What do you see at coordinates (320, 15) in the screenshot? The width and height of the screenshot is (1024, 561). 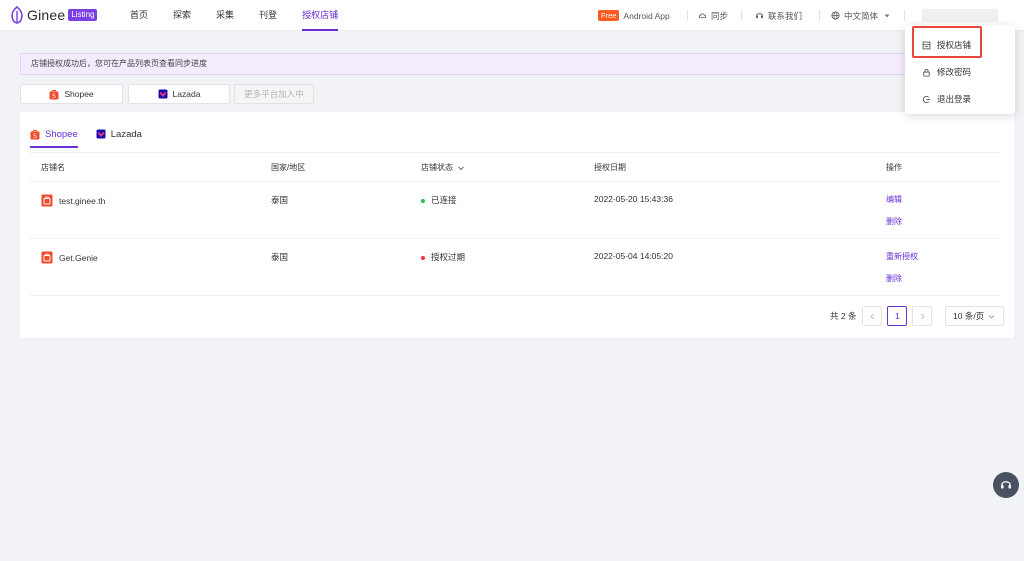 I see `nav-authorize-shop: 授权店铺` at bounding box center [320, 15].